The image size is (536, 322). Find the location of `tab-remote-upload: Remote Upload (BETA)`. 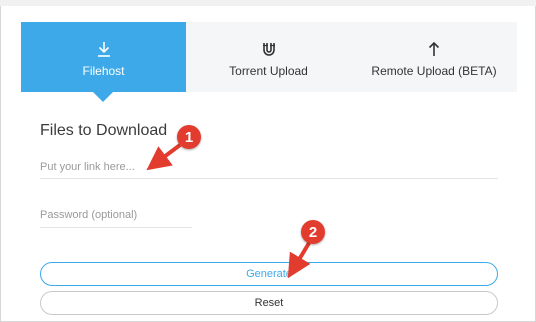

tab-remote-upload: Remote Upload (BETA) is located at coordinates (434, 57).